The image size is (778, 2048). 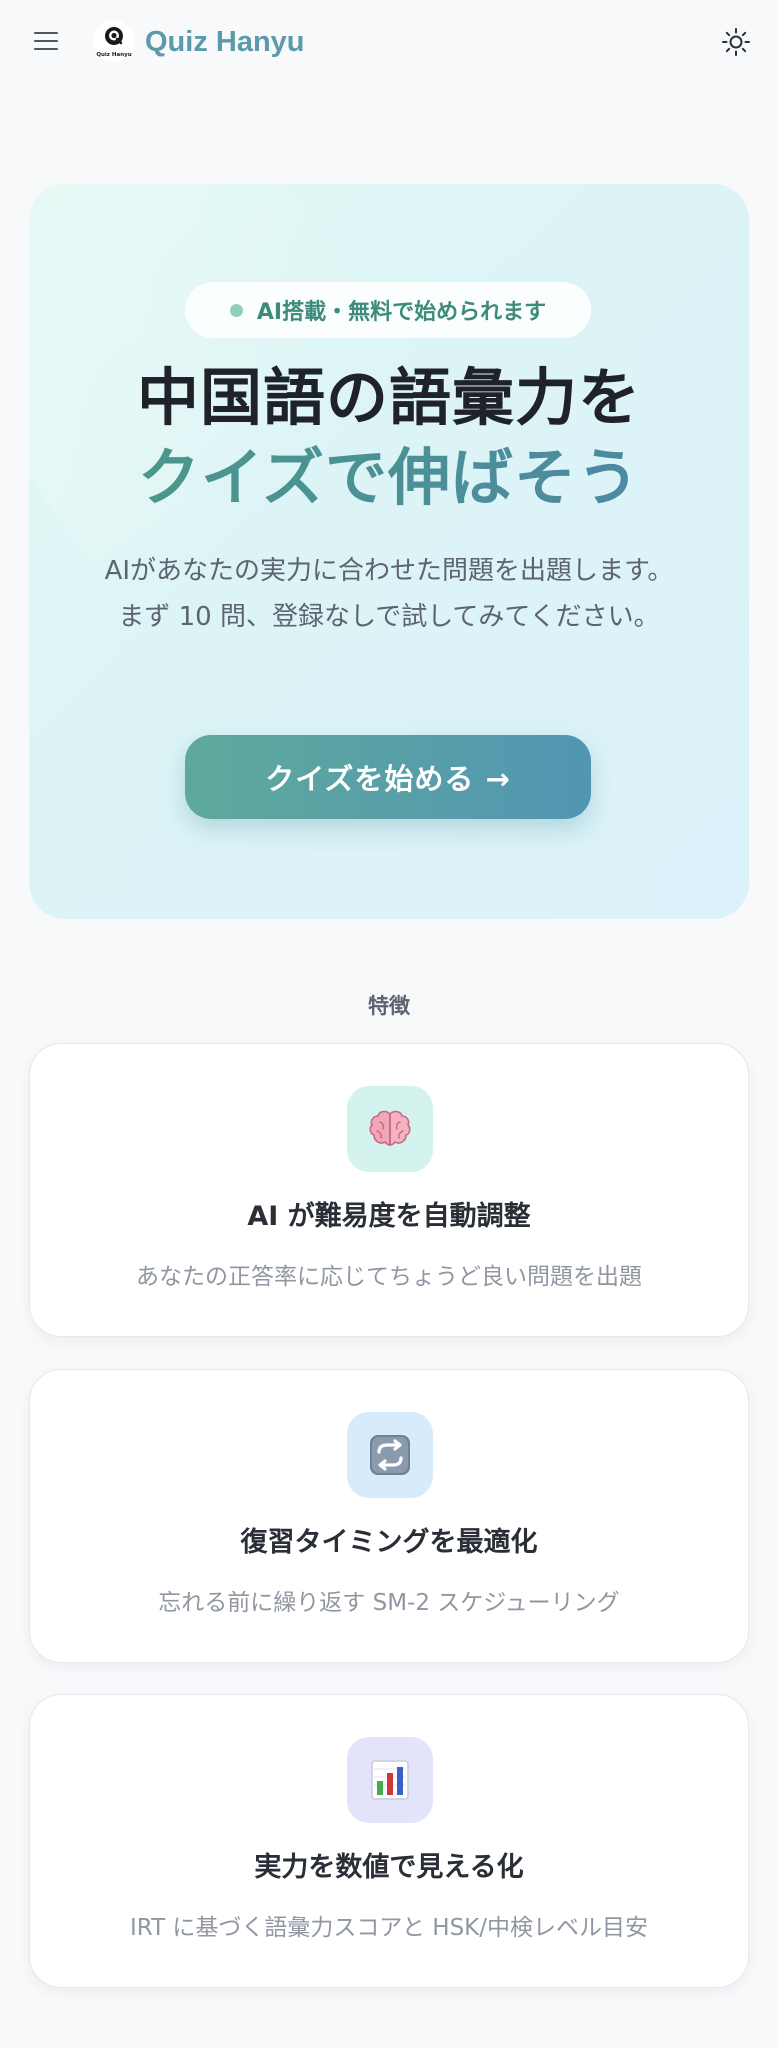 What do you see at coordinates (390, 1129) in the screenshot?
I see `brain-icon` at bounding box center [390, 1129].